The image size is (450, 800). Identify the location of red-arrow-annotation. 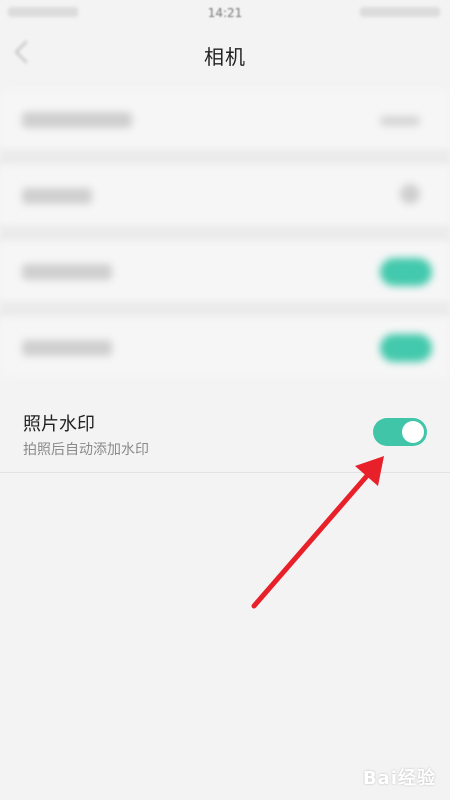
(317, 532).